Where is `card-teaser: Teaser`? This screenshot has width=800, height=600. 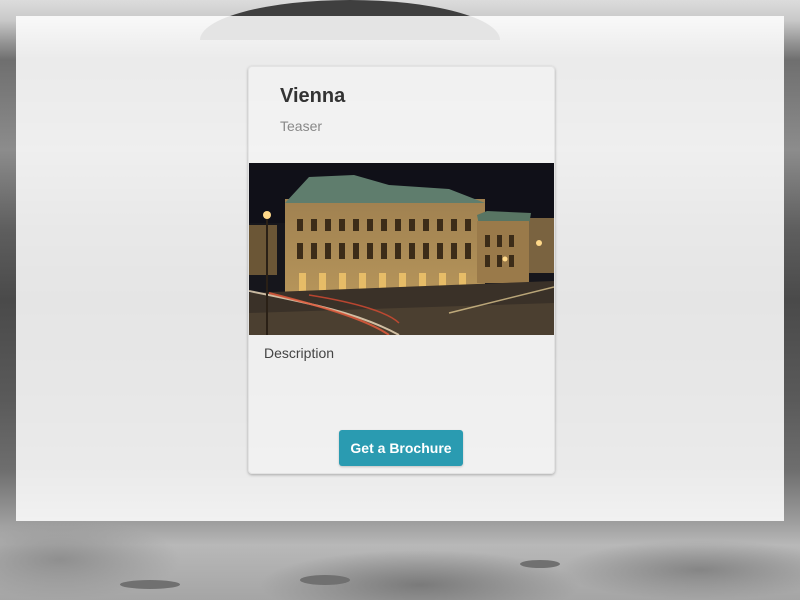
card-teaser: Teaser is located at coordinates (301, 126).